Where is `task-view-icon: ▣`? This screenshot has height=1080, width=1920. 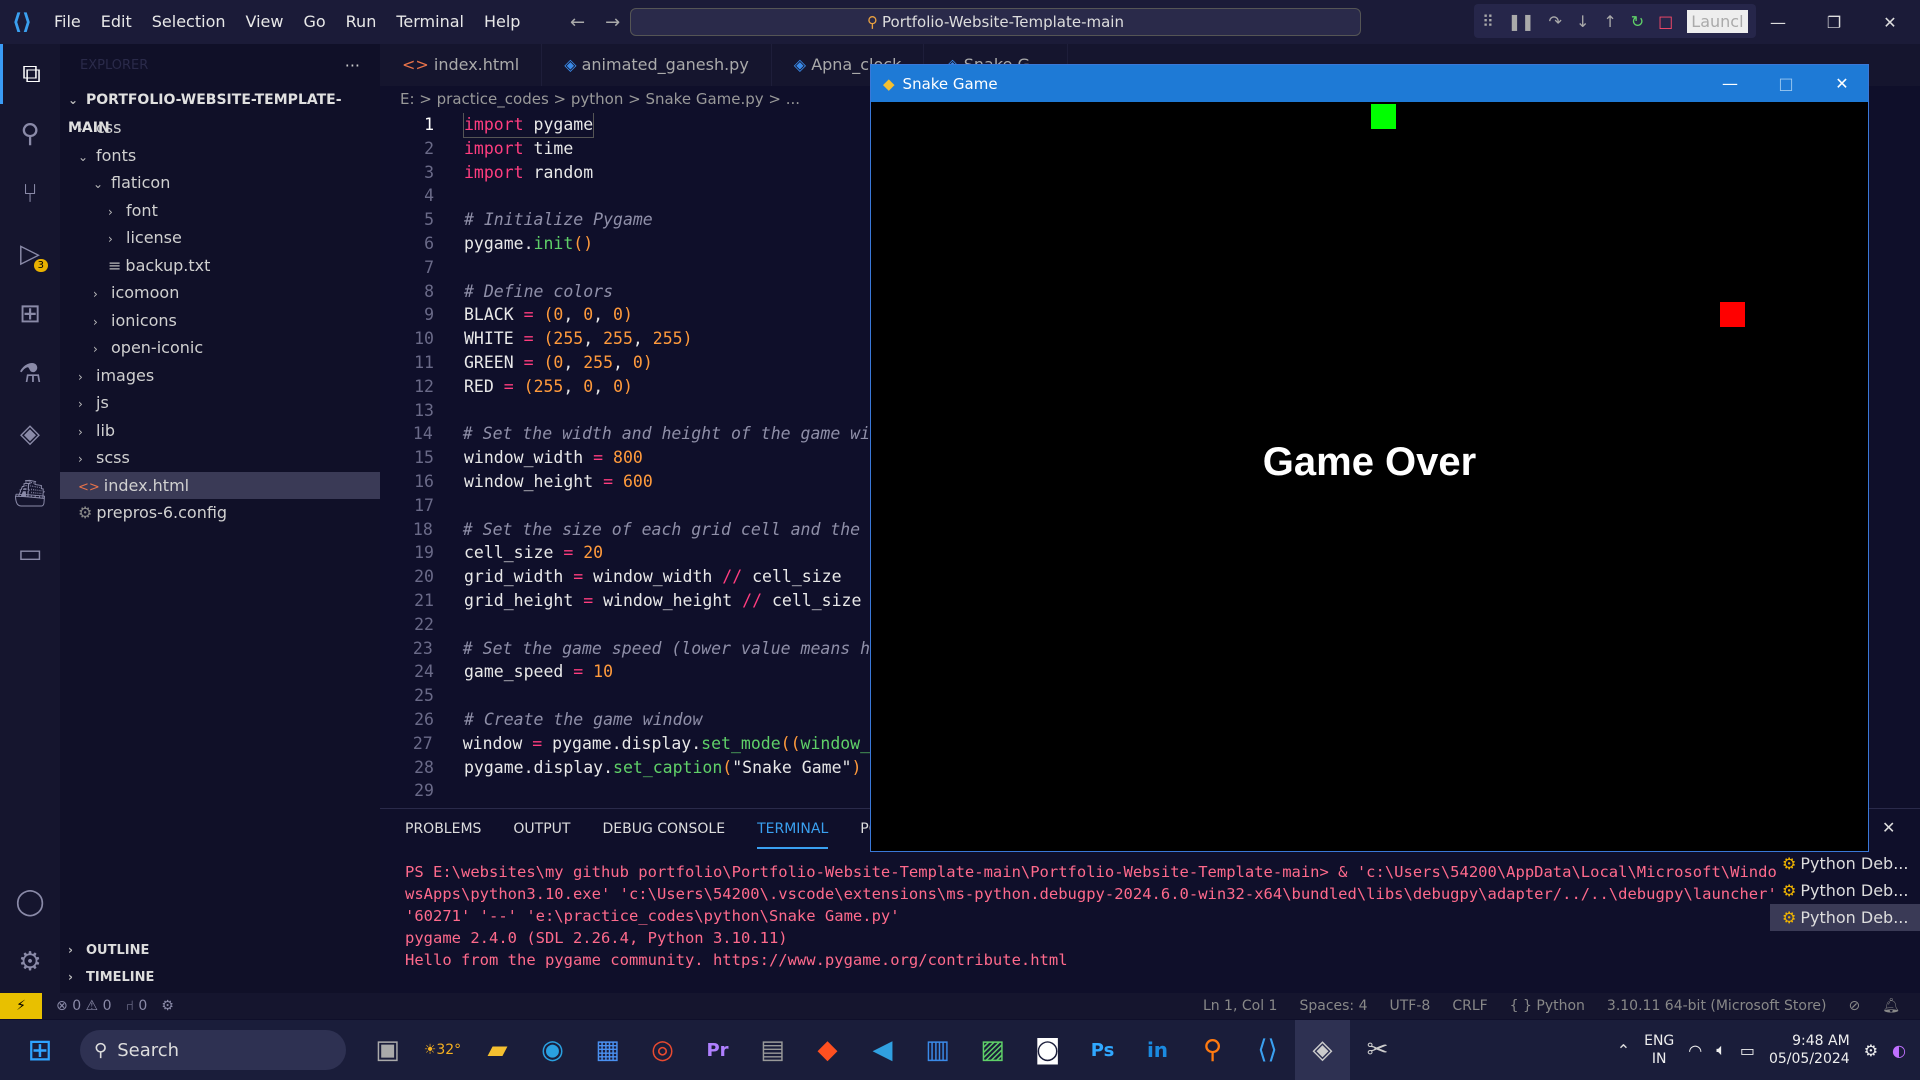
task-view-icon: ▣ is located at coordinates (387, 1050).